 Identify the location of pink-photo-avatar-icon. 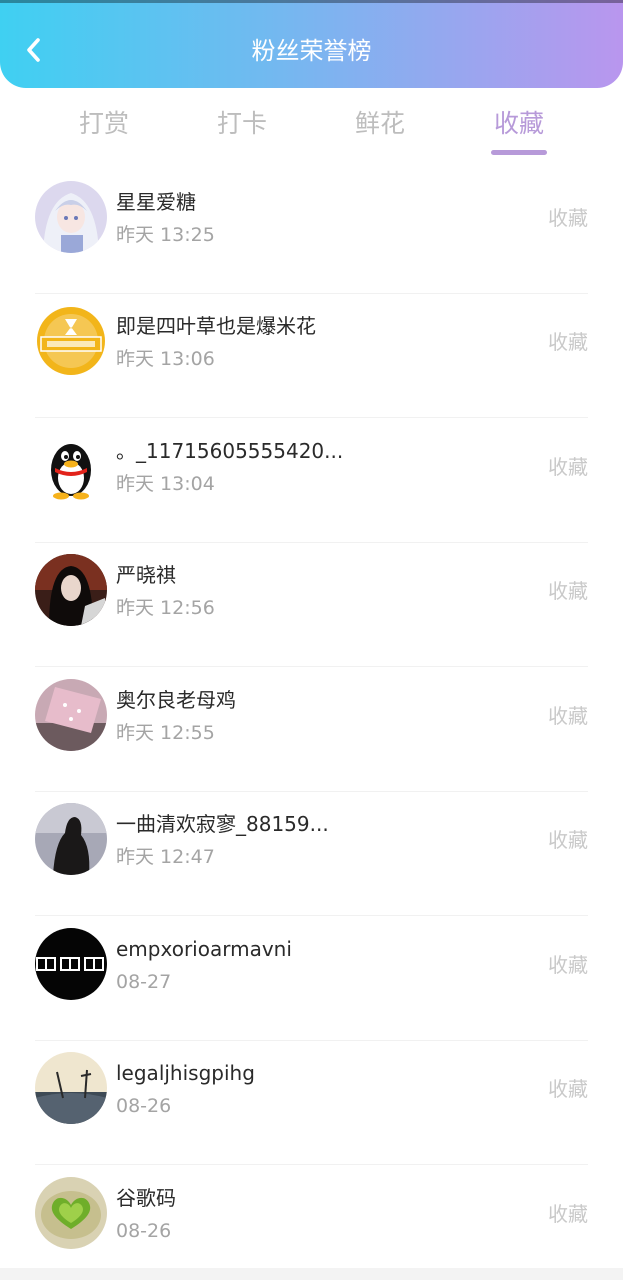
(71, 715).